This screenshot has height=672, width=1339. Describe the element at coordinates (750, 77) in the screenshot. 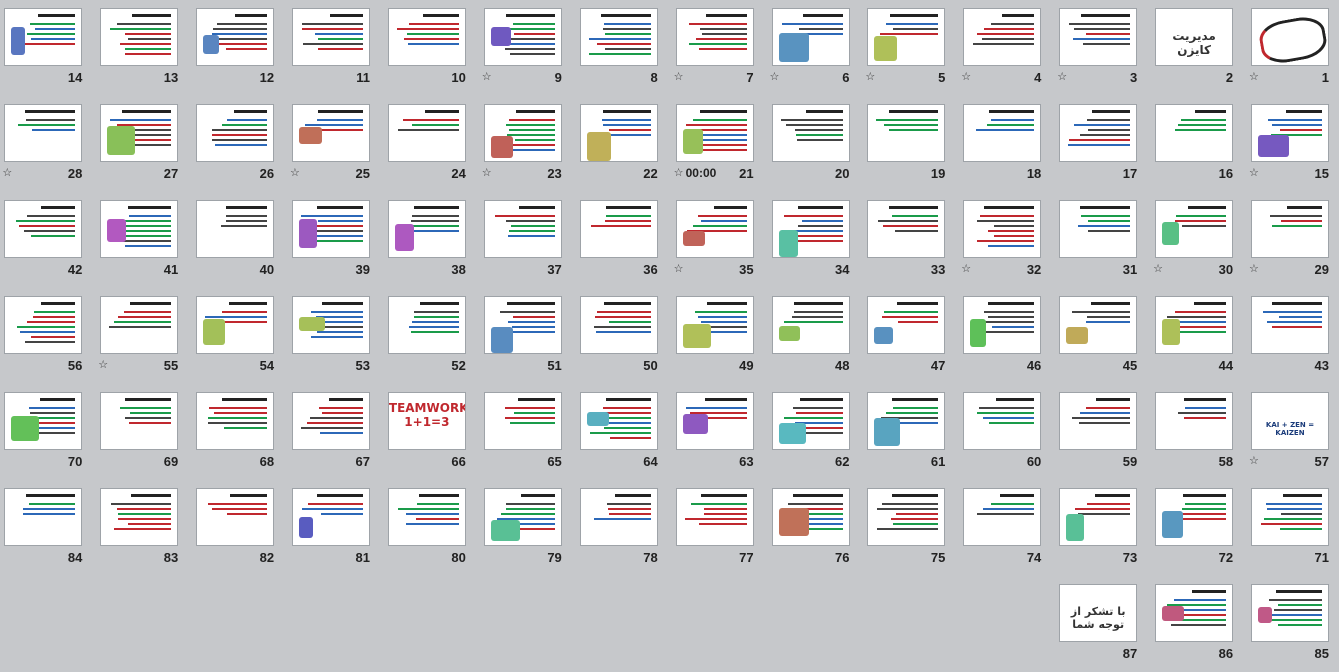

I see `slide-number: 7` at that location.